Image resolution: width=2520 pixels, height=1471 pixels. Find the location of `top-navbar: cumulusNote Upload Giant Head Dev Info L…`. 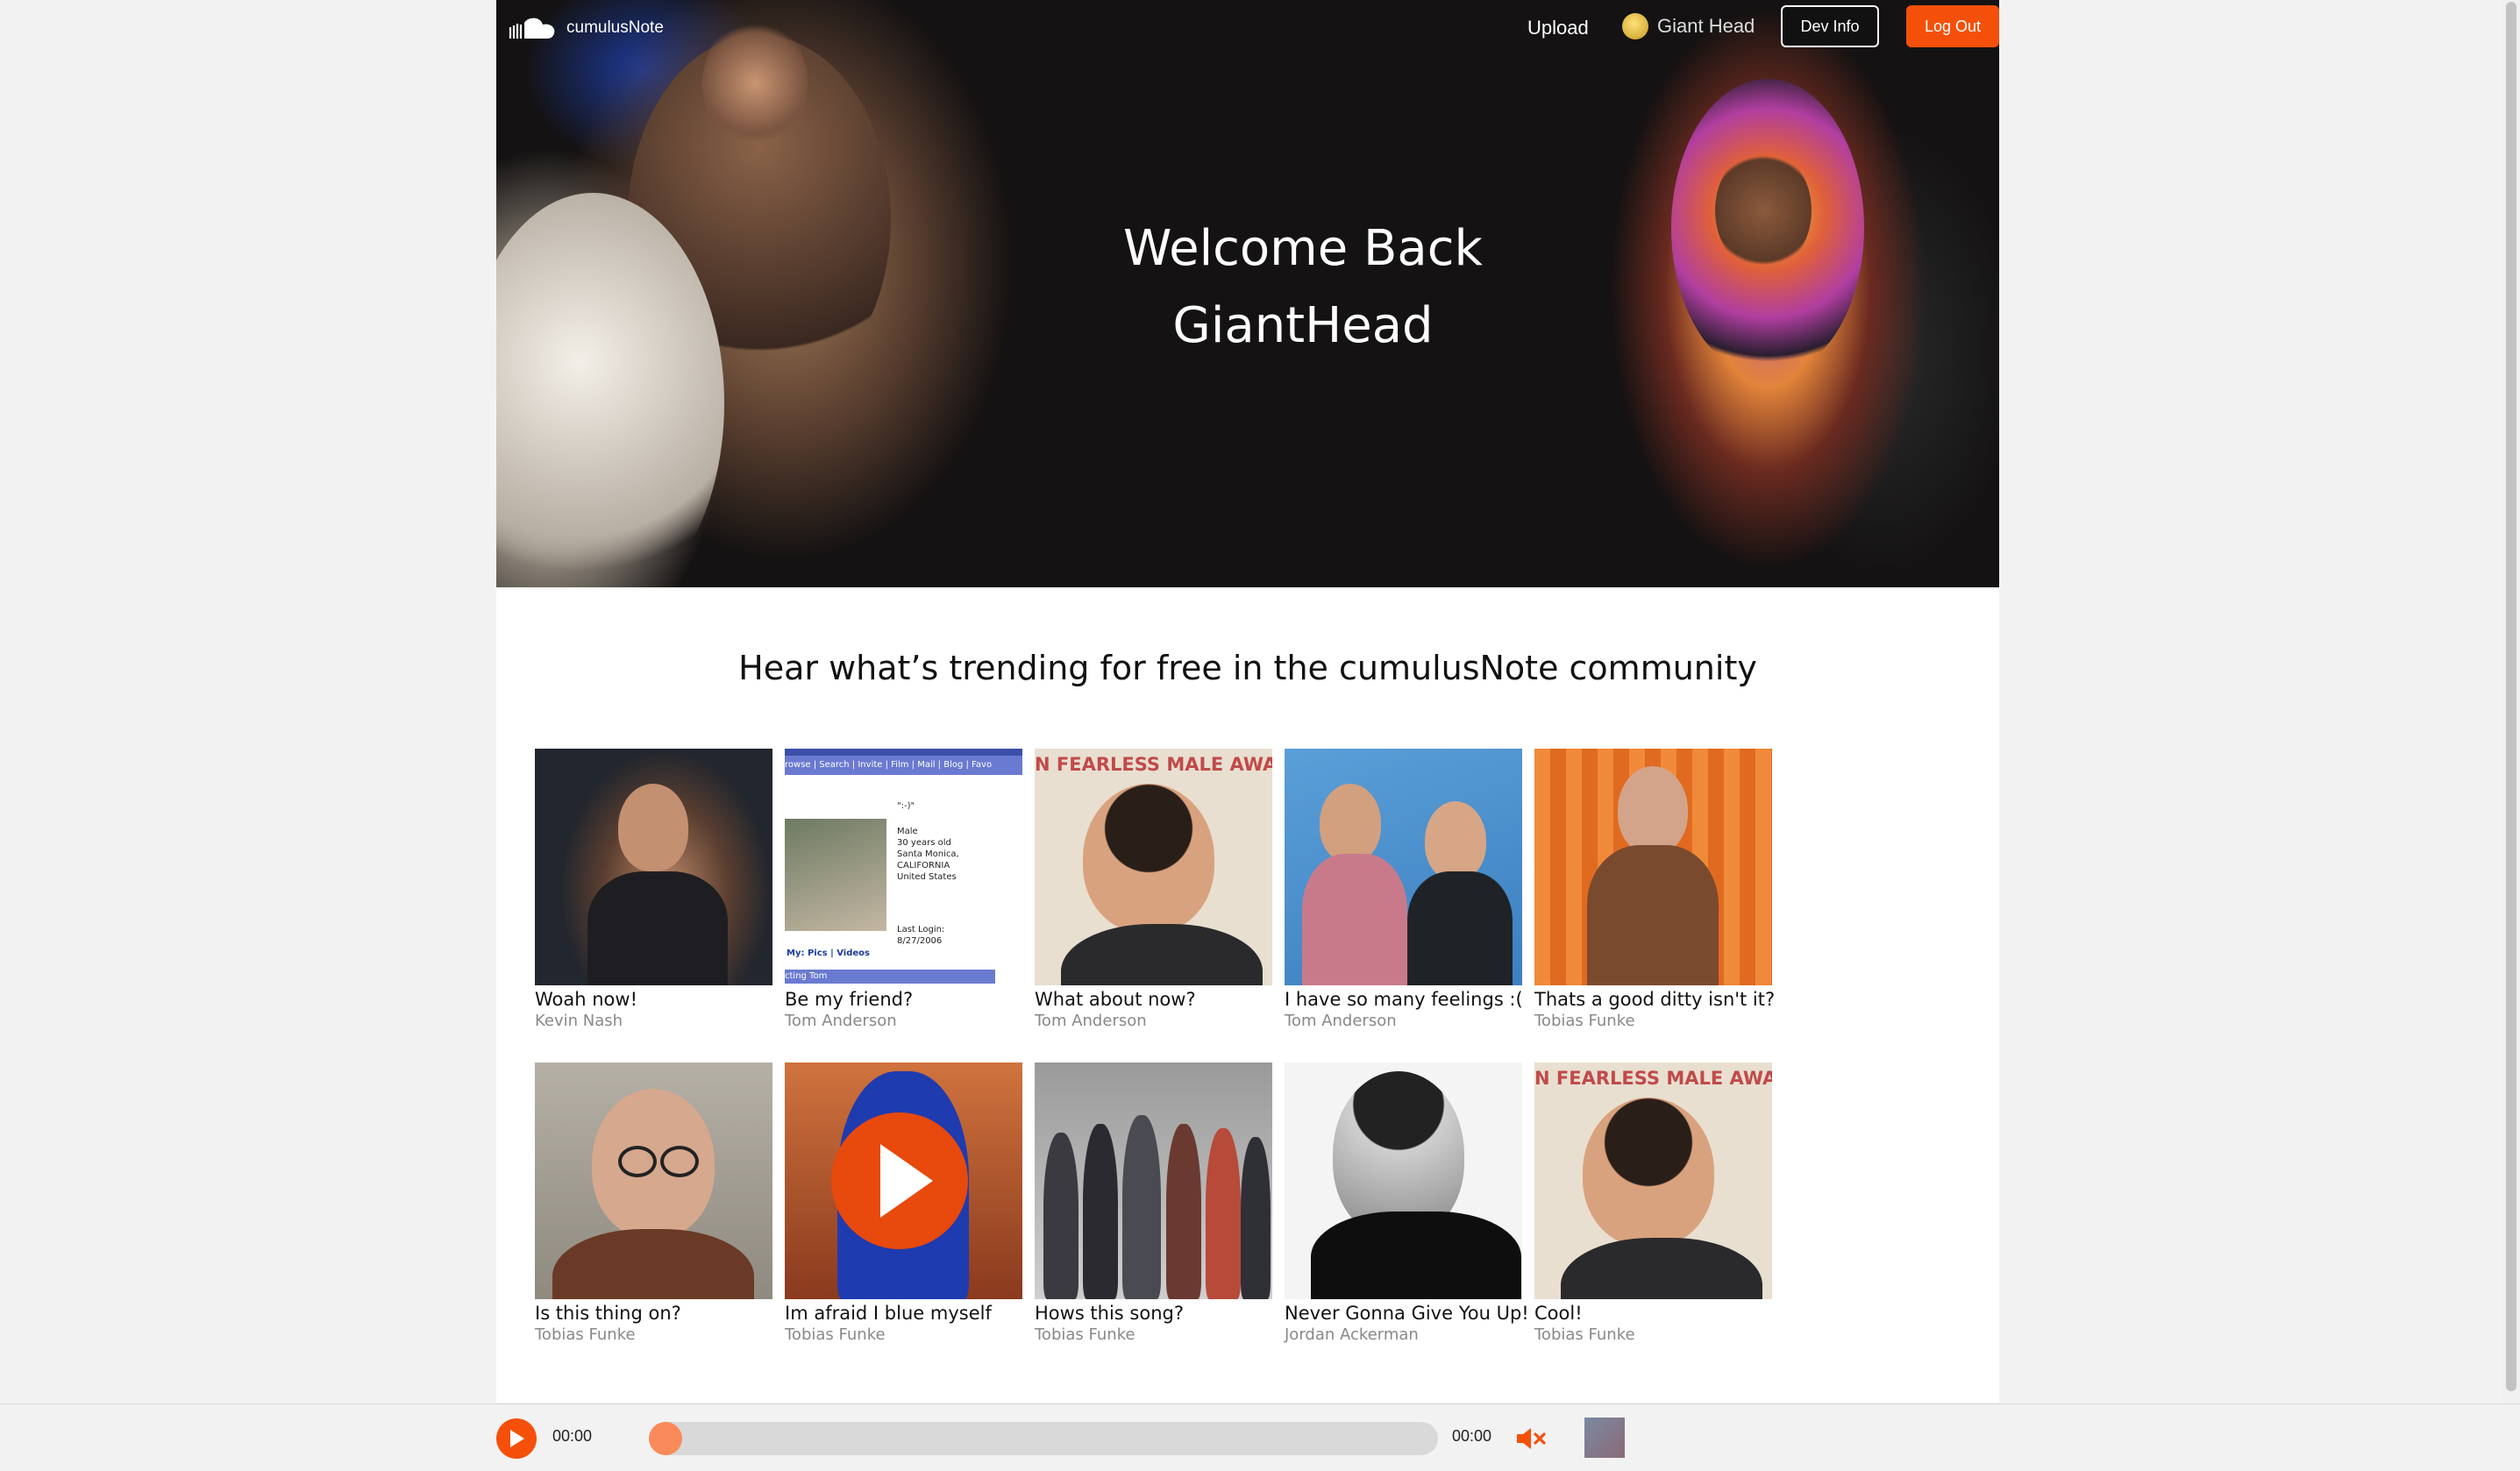

top-navbar: cumulusNote Upload Giant Head Dev Info L… is located at coordinates (1247, 27).